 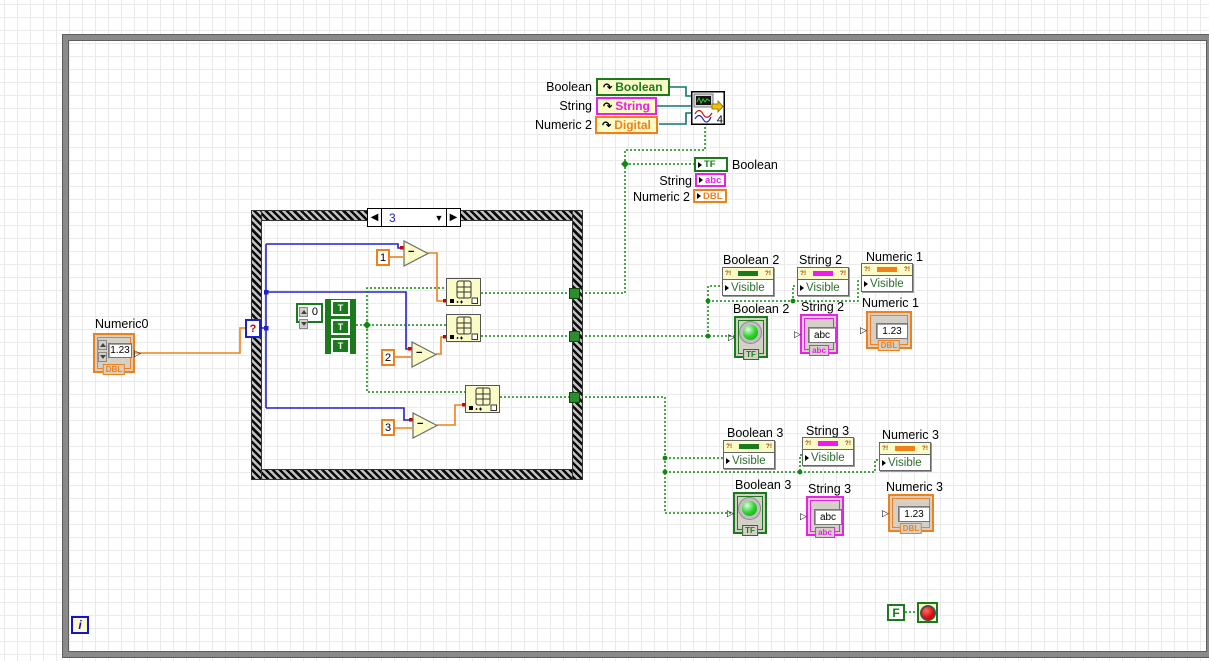 I want to click on numeric1-property-node: ?! ?! Visible, so click(x=887, y=277).